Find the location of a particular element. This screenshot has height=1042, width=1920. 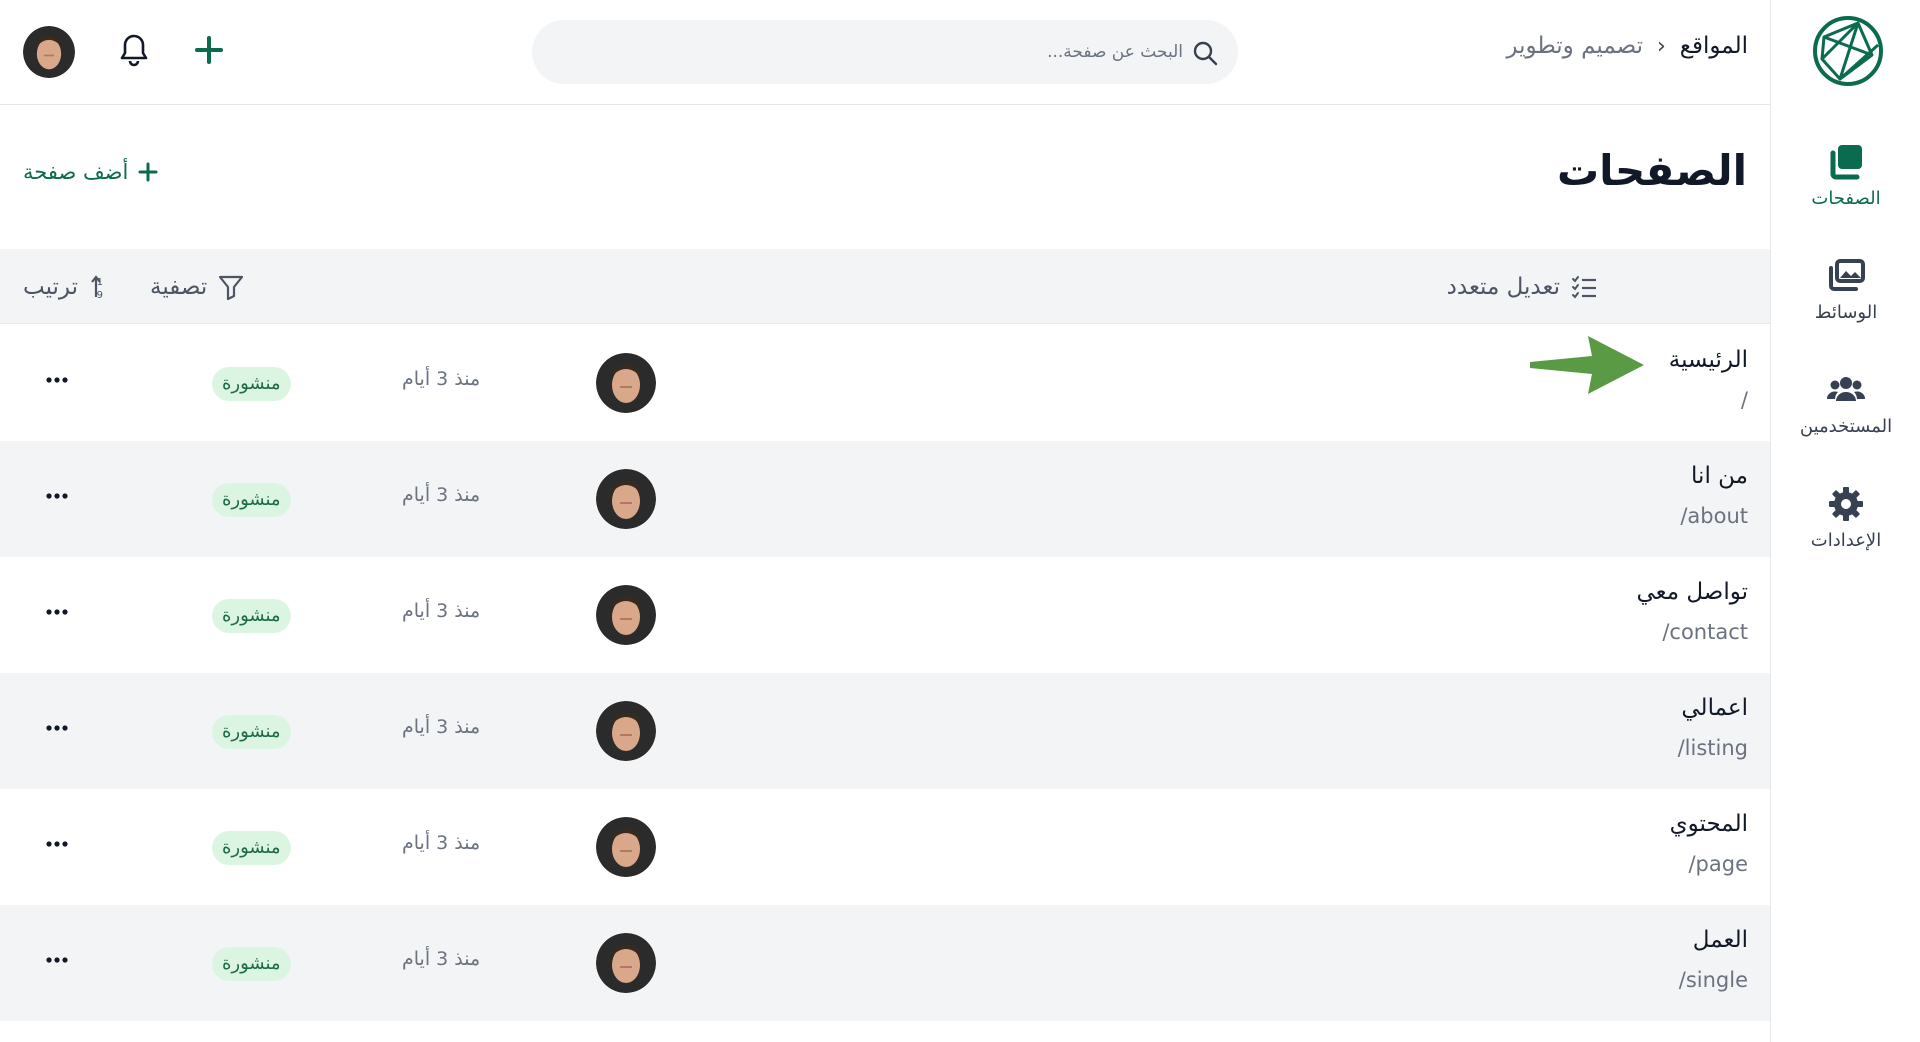

sidebar-item-users: المستخدمين is located at coordinates (1845, 403).